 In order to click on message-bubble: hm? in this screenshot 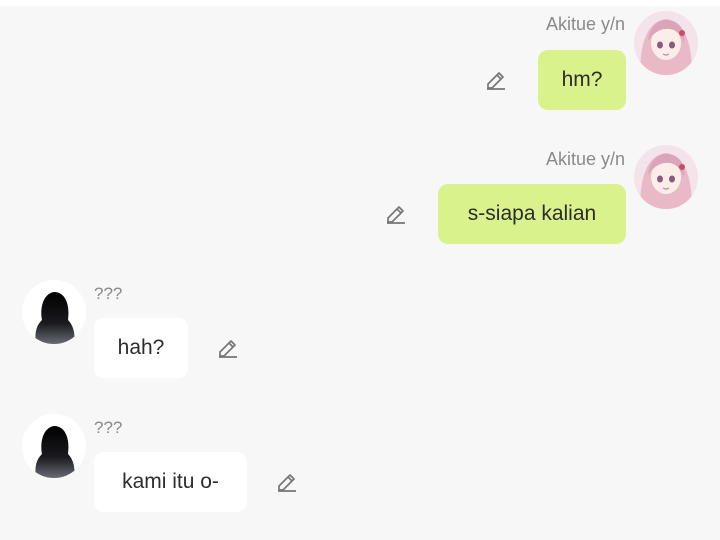, I will do `click(582, 80)`.